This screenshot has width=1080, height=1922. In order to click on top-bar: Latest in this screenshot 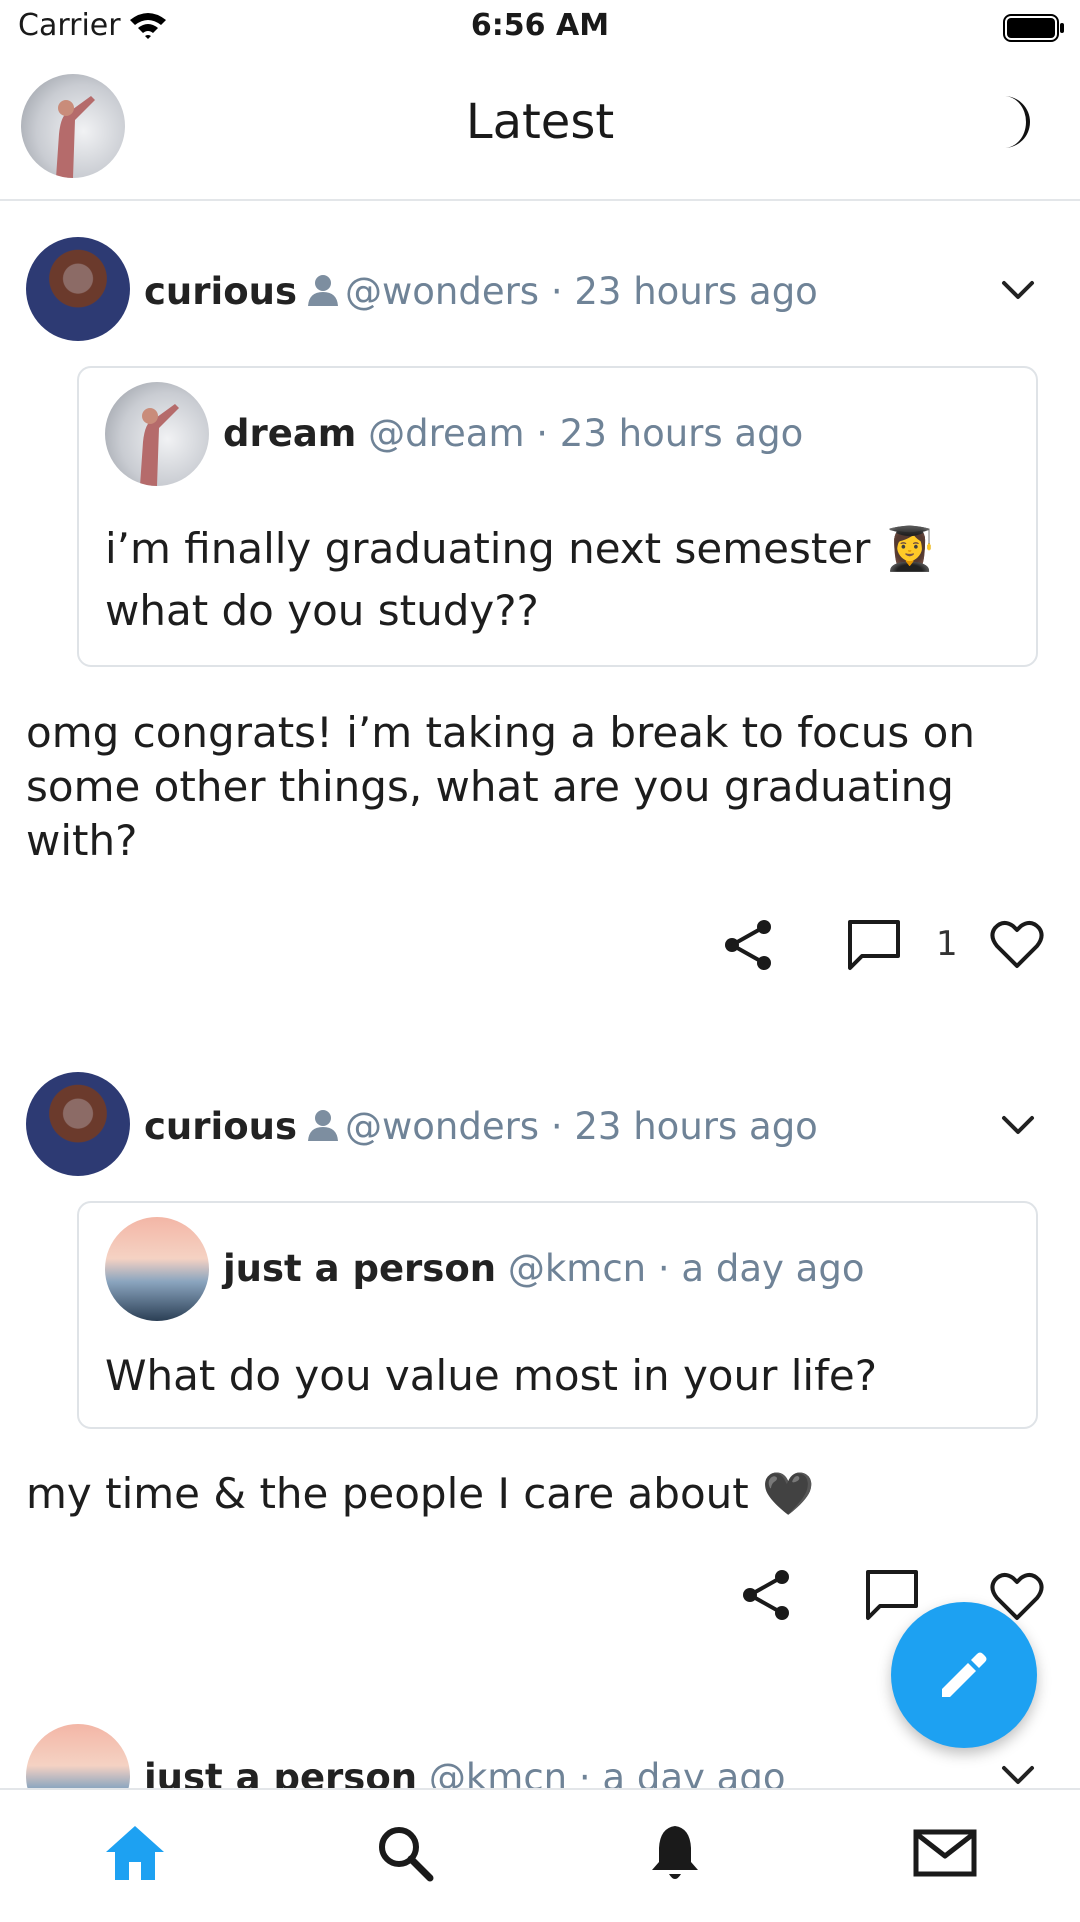, I will do `click(540, 127)`.